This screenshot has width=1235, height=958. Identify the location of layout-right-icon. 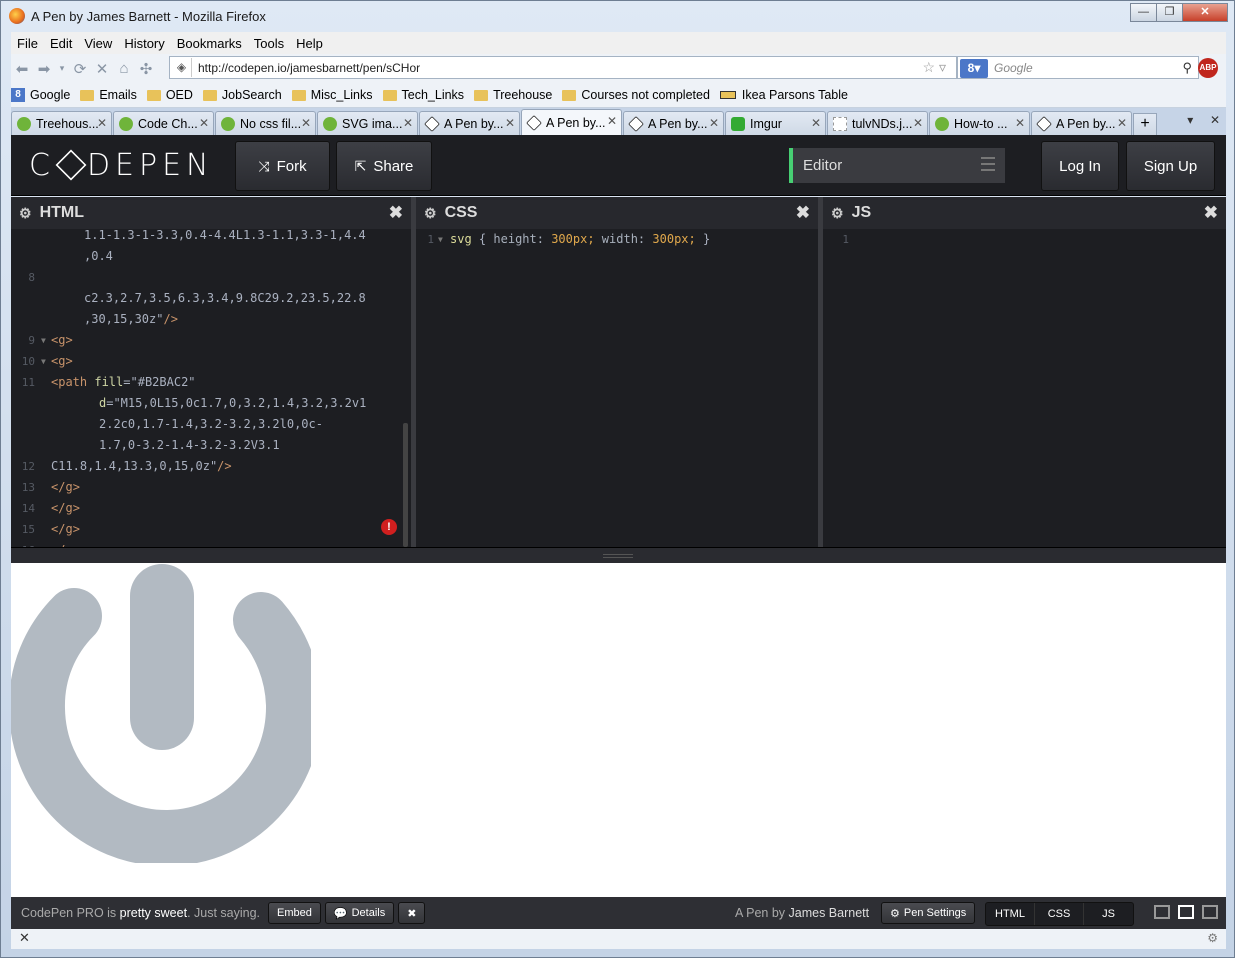
(1210, 912).